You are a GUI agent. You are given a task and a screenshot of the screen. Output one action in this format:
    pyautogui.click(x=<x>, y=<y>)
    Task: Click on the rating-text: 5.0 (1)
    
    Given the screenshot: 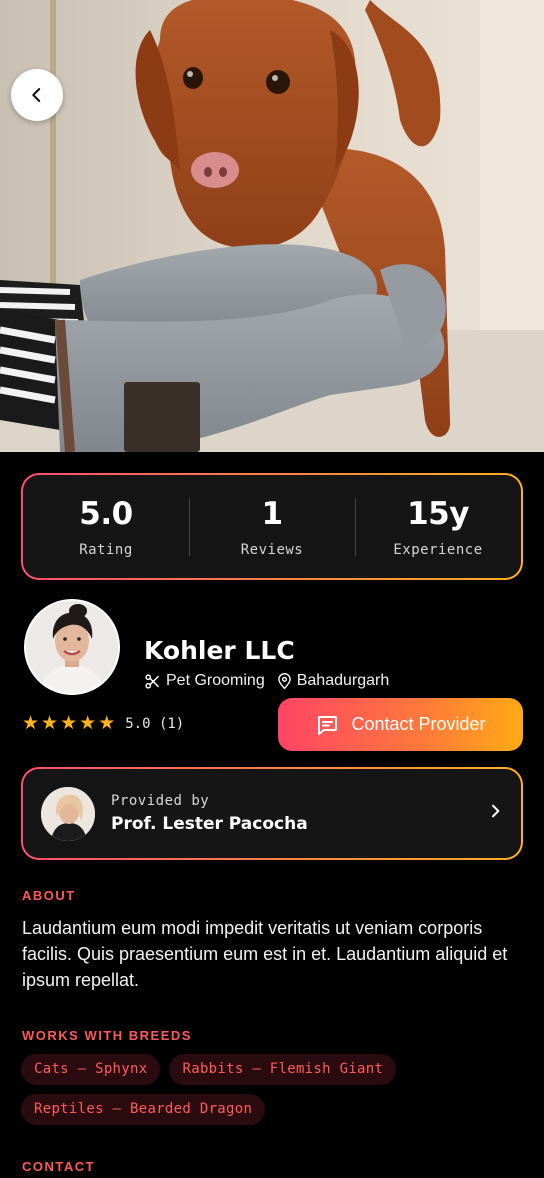 What is the action you would take?
    pyautogui.click(x=155, y=723)
    